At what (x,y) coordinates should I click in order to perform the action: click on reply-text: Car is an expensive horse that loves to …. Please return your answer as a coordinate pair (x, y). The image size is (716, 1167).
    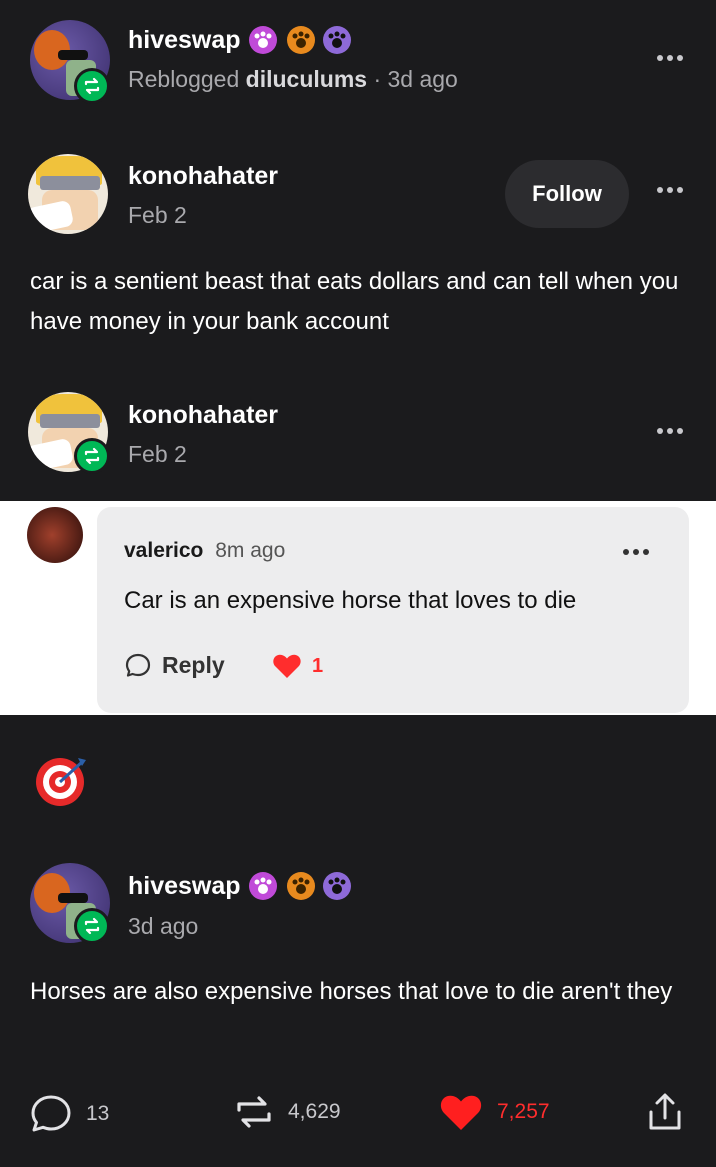
    Looking at the image, I should click on (350, 600).